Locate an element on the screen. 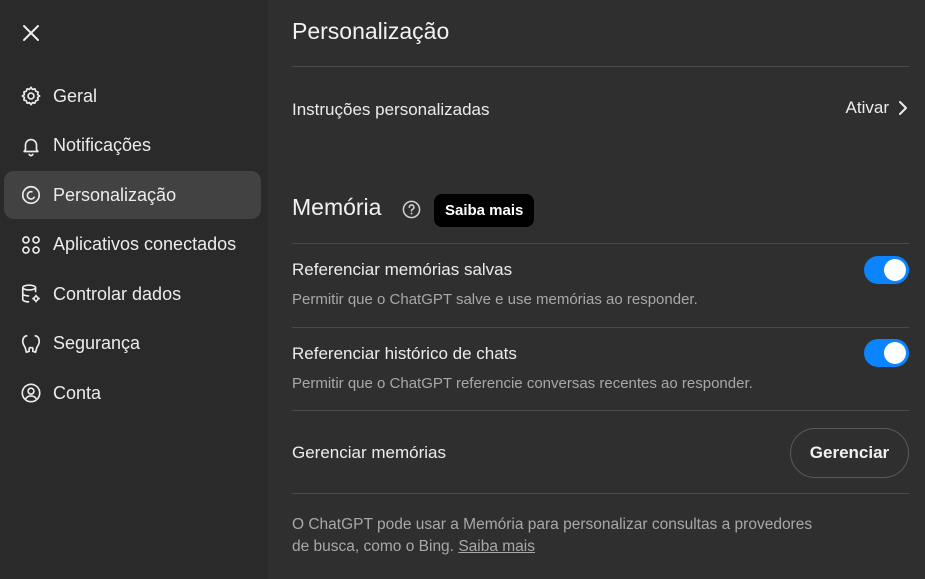 The image size is (925, 579). sidebar-item-label: Personalização is located at coordinates (115, 194).